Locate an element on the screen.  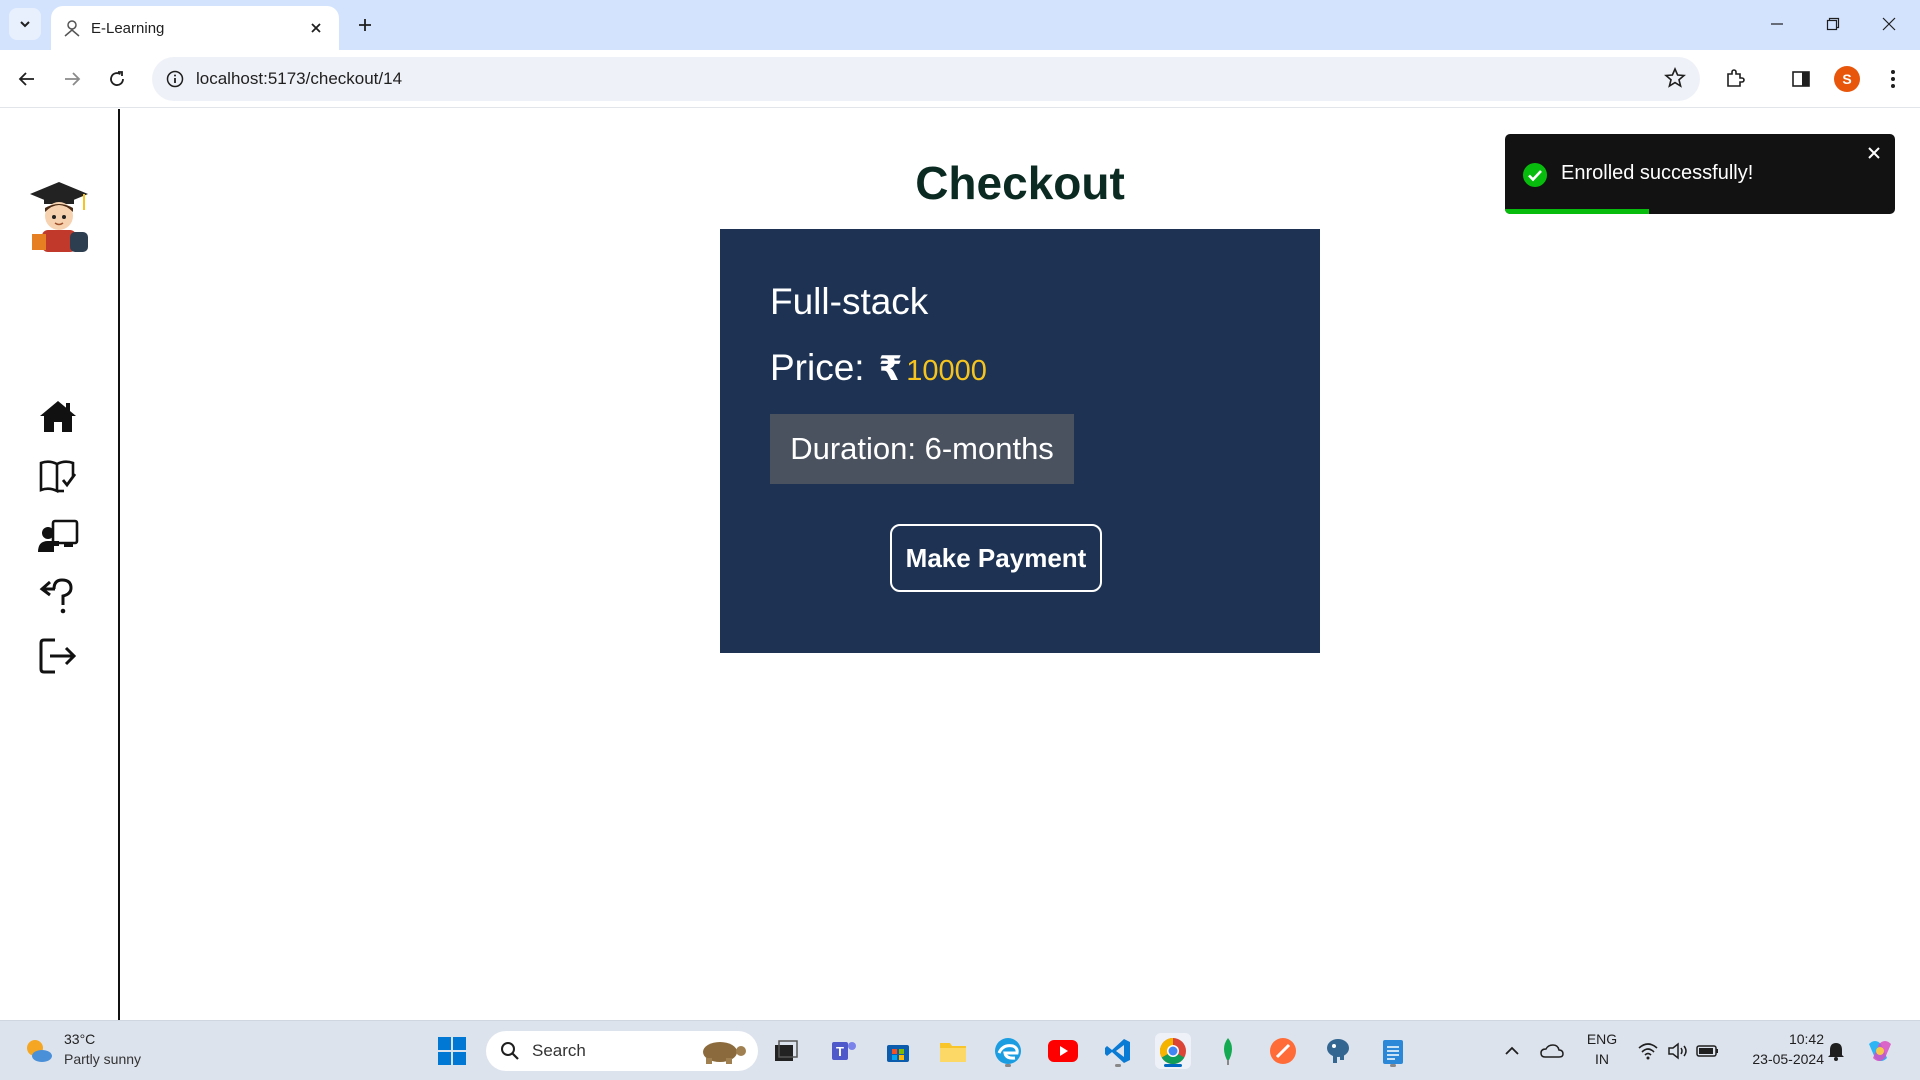
tab-title: E-Learning is located at coordinates (128, 28).